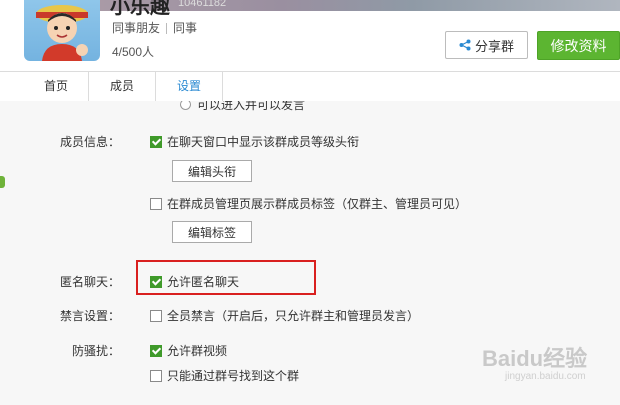  Describe the element at coordinates (56, 86) in the screenshot. I see `tab-home: 首页` at that location.